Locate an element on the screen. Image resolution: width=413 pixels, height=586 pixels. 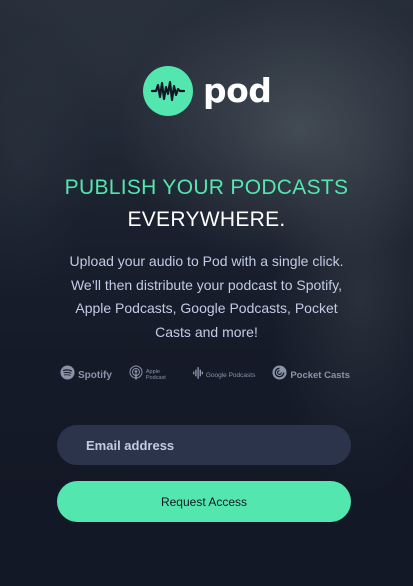
platform-pocket-casts: Pocket Casts is located at coordinates (311, 375).